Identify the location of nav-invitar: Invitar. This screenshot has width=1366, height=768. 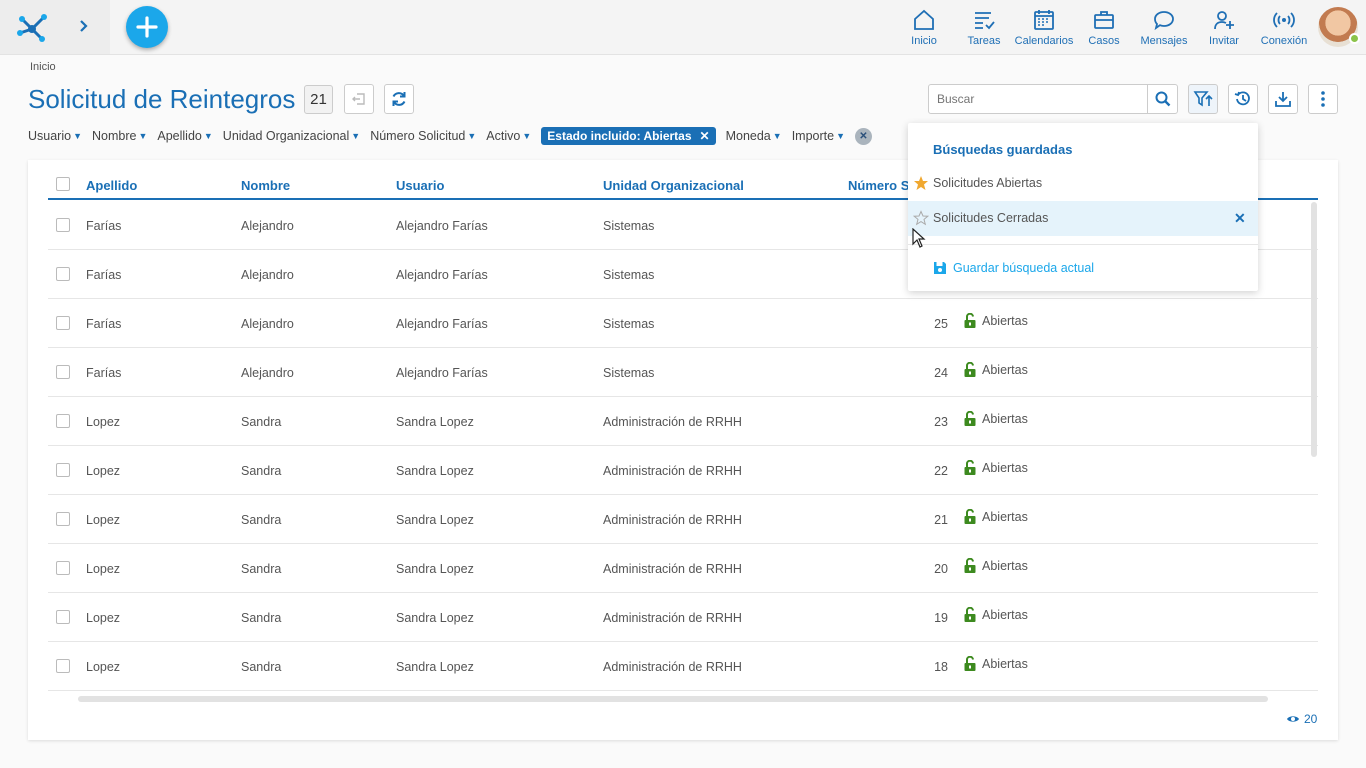
(1224, 28).